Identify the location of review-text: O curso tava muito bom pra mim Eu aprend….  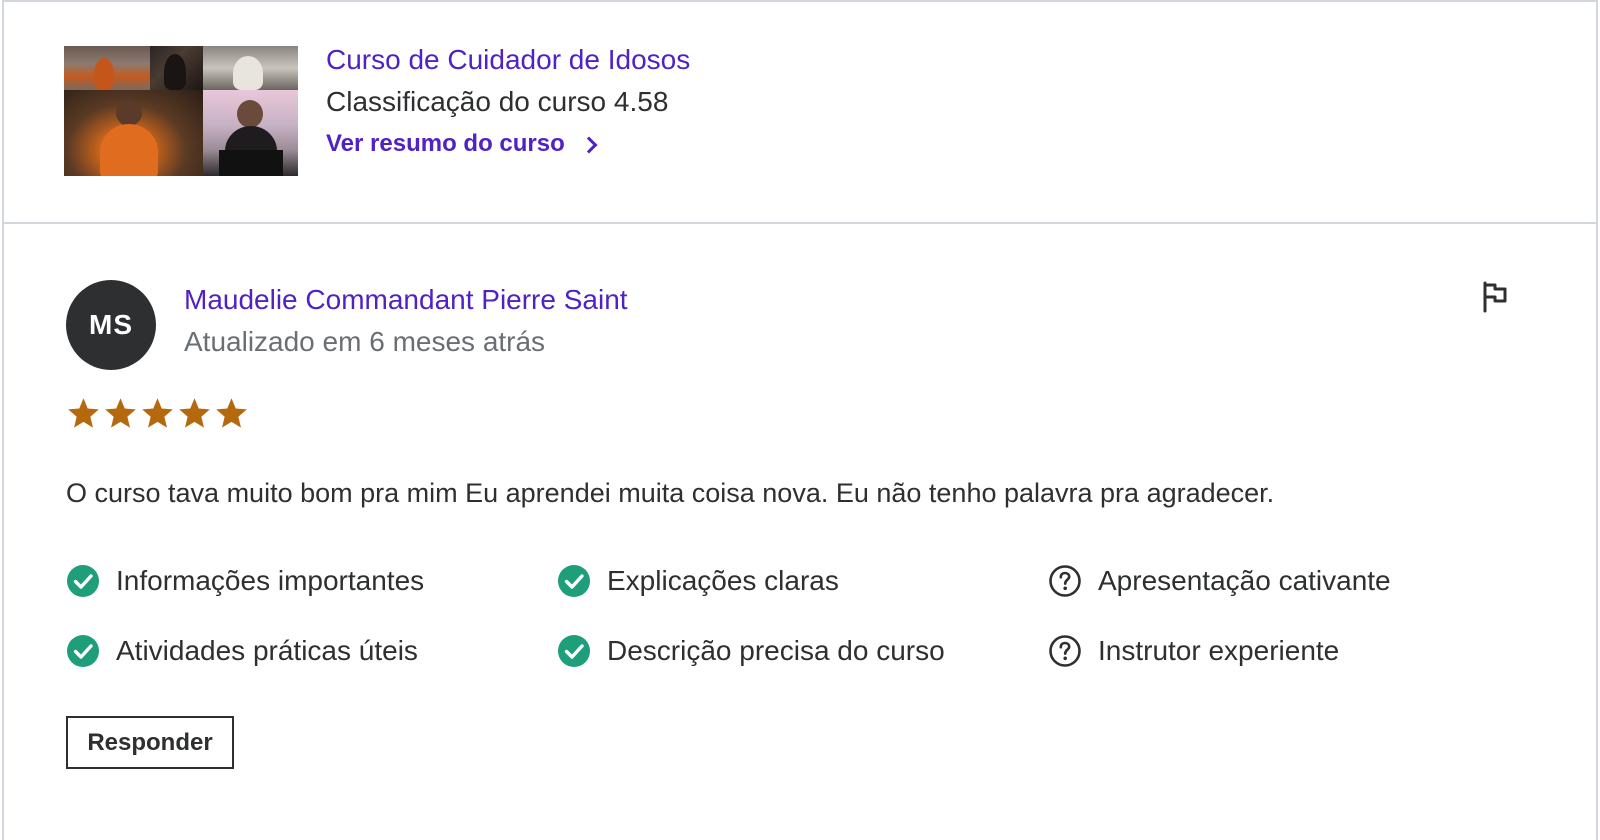
(670, 493).